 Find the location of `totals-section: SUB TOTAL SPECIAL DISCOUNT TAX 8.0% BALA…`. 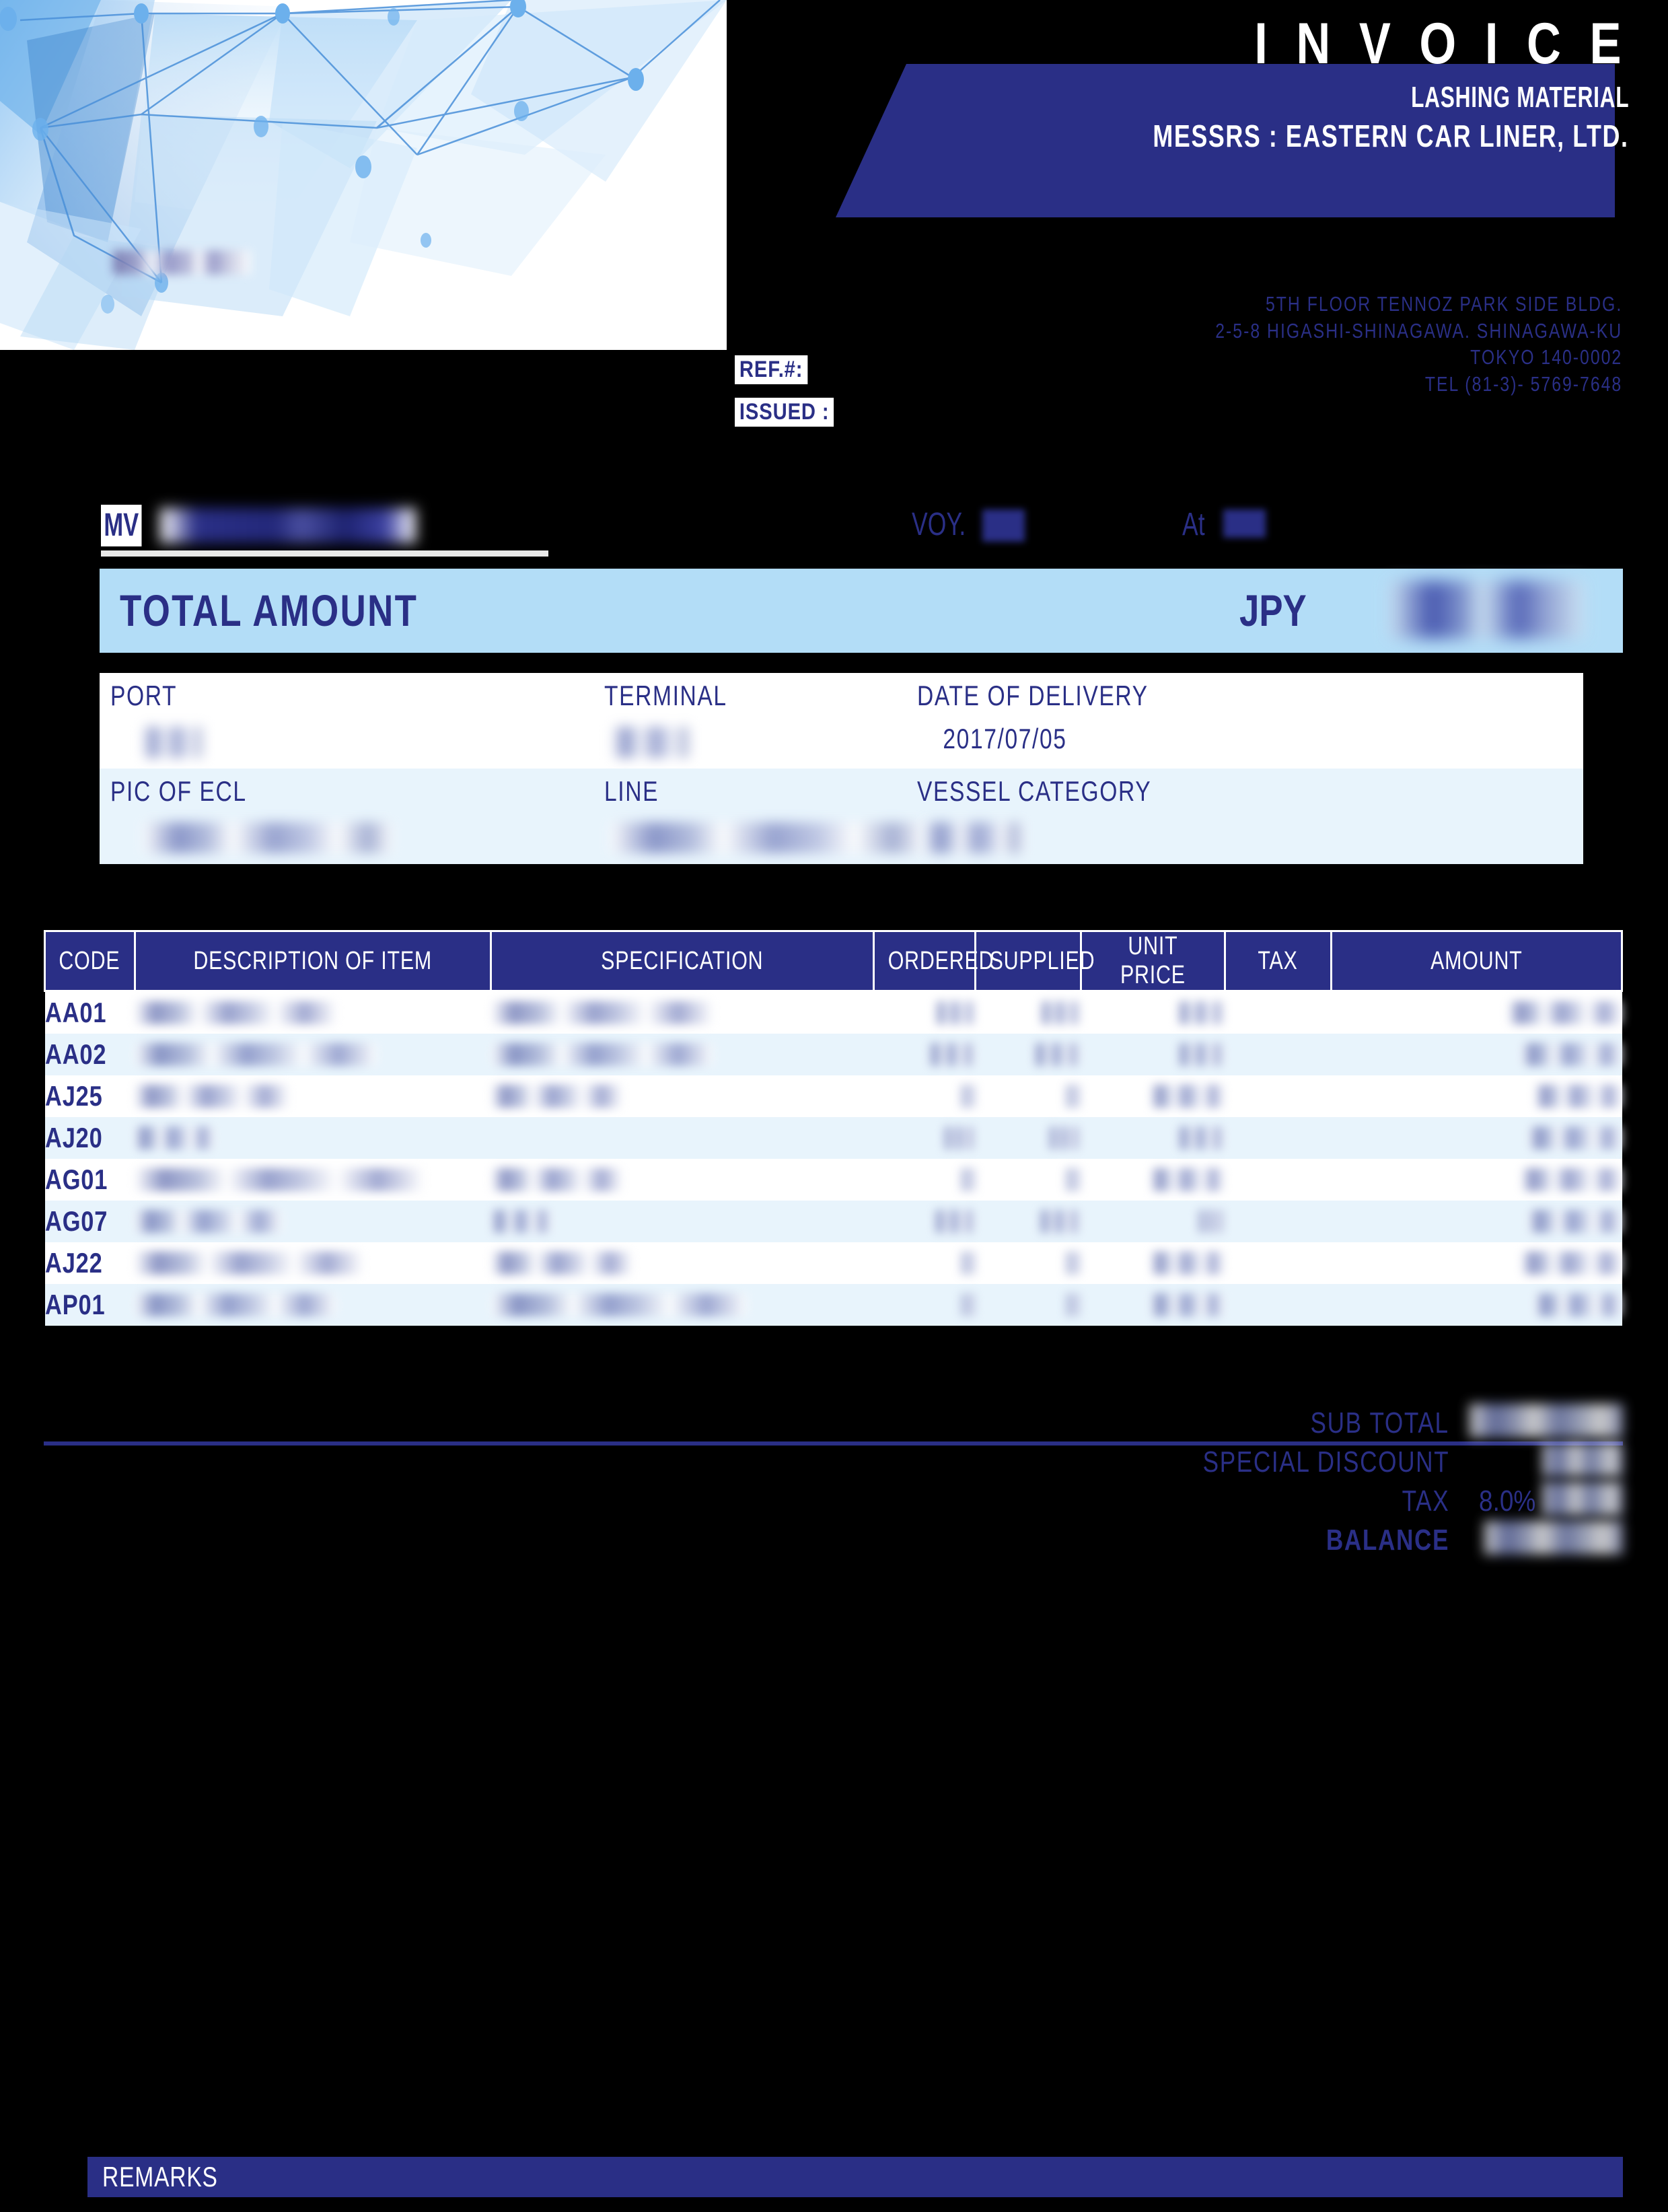

totals-section: SUB TOTAL SPECIAL DISCOUNT TAX 8.0% BALA… is located at coordinates (1282, 1483).